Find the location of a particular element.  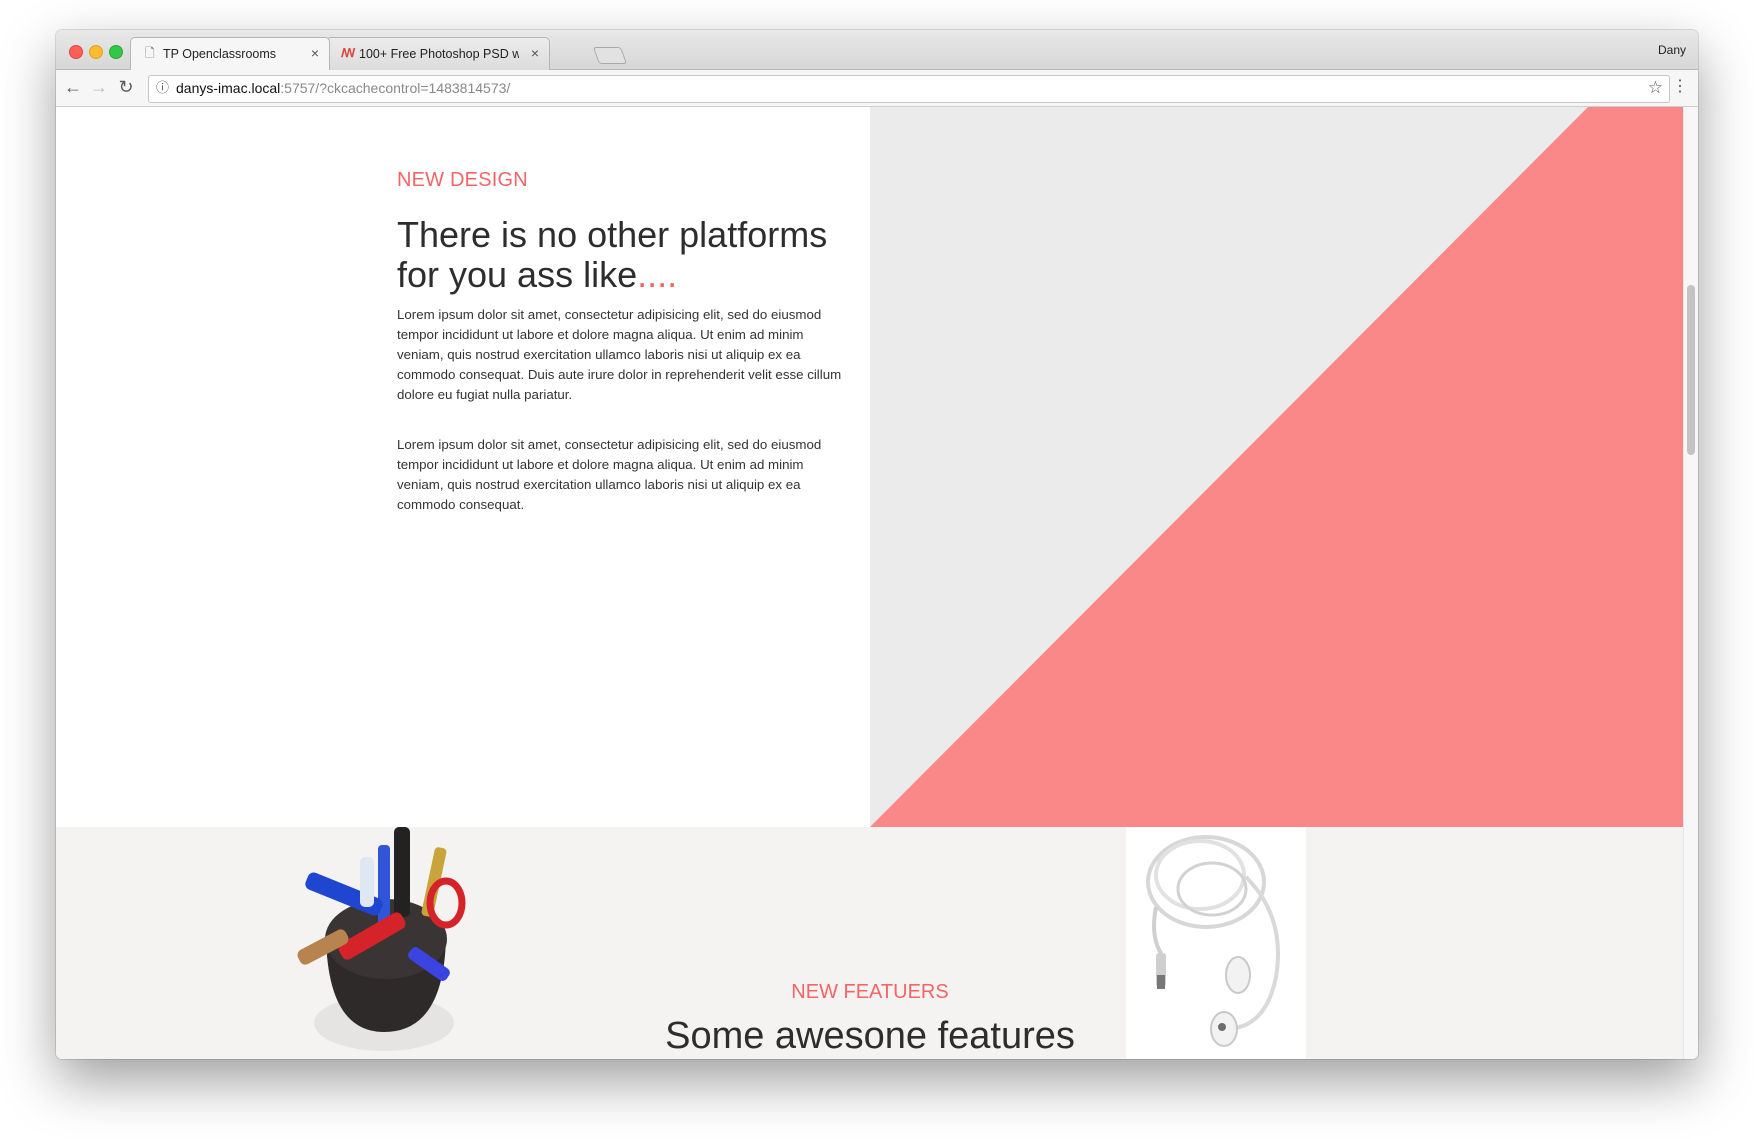

bookmark-star-icon: ☆ is located at coordinates (1655, 88).